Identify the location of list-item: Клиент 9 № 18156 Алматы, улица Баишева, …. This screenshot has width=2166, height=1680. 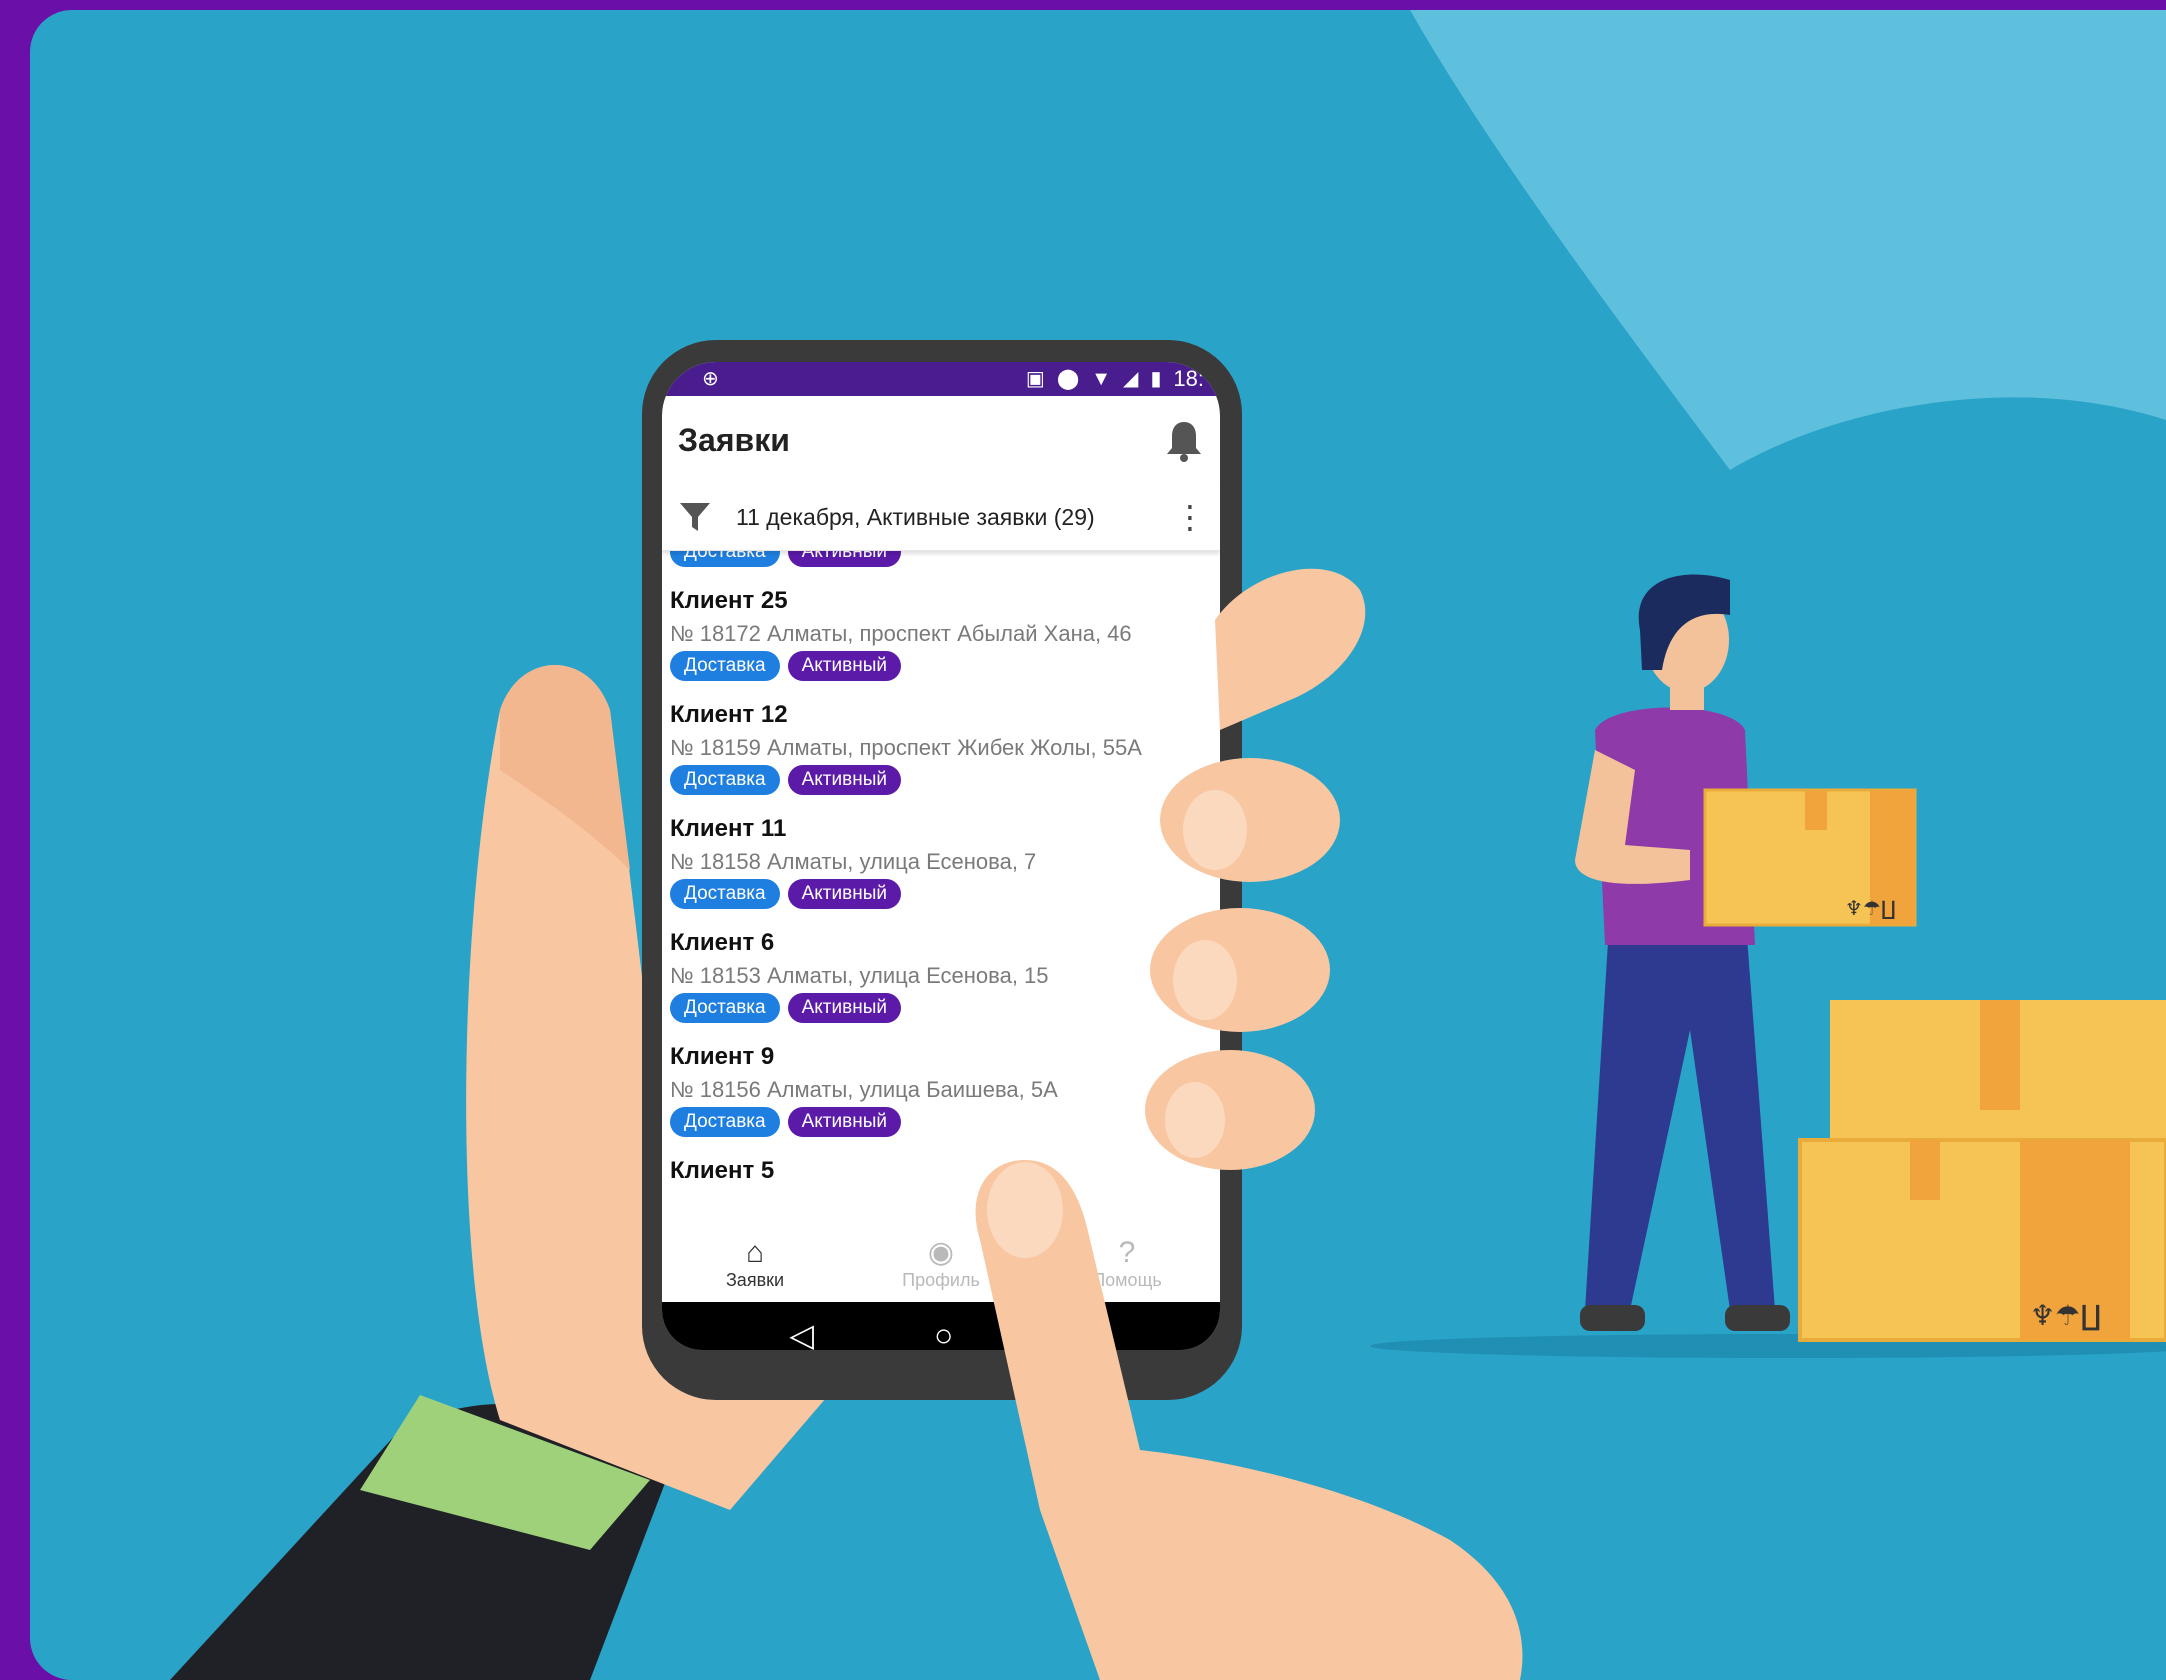
(941, 1094).